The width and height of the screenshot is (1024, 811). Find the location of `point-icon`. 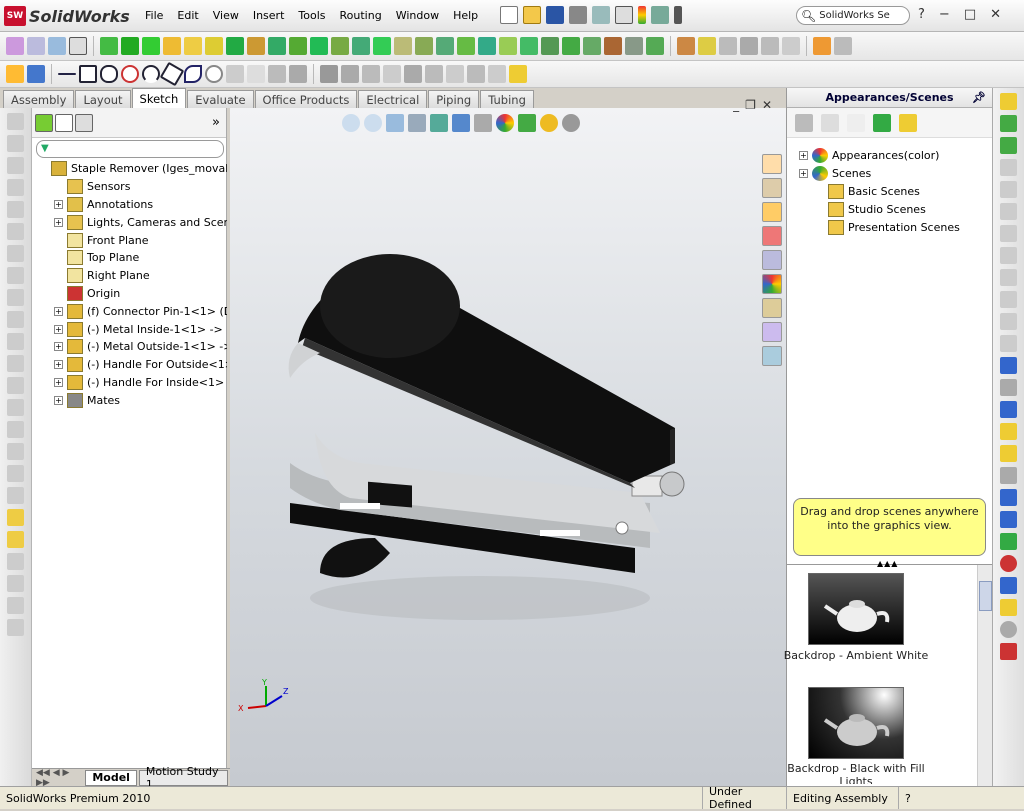

point-icon is located at coordinates (298, 74).